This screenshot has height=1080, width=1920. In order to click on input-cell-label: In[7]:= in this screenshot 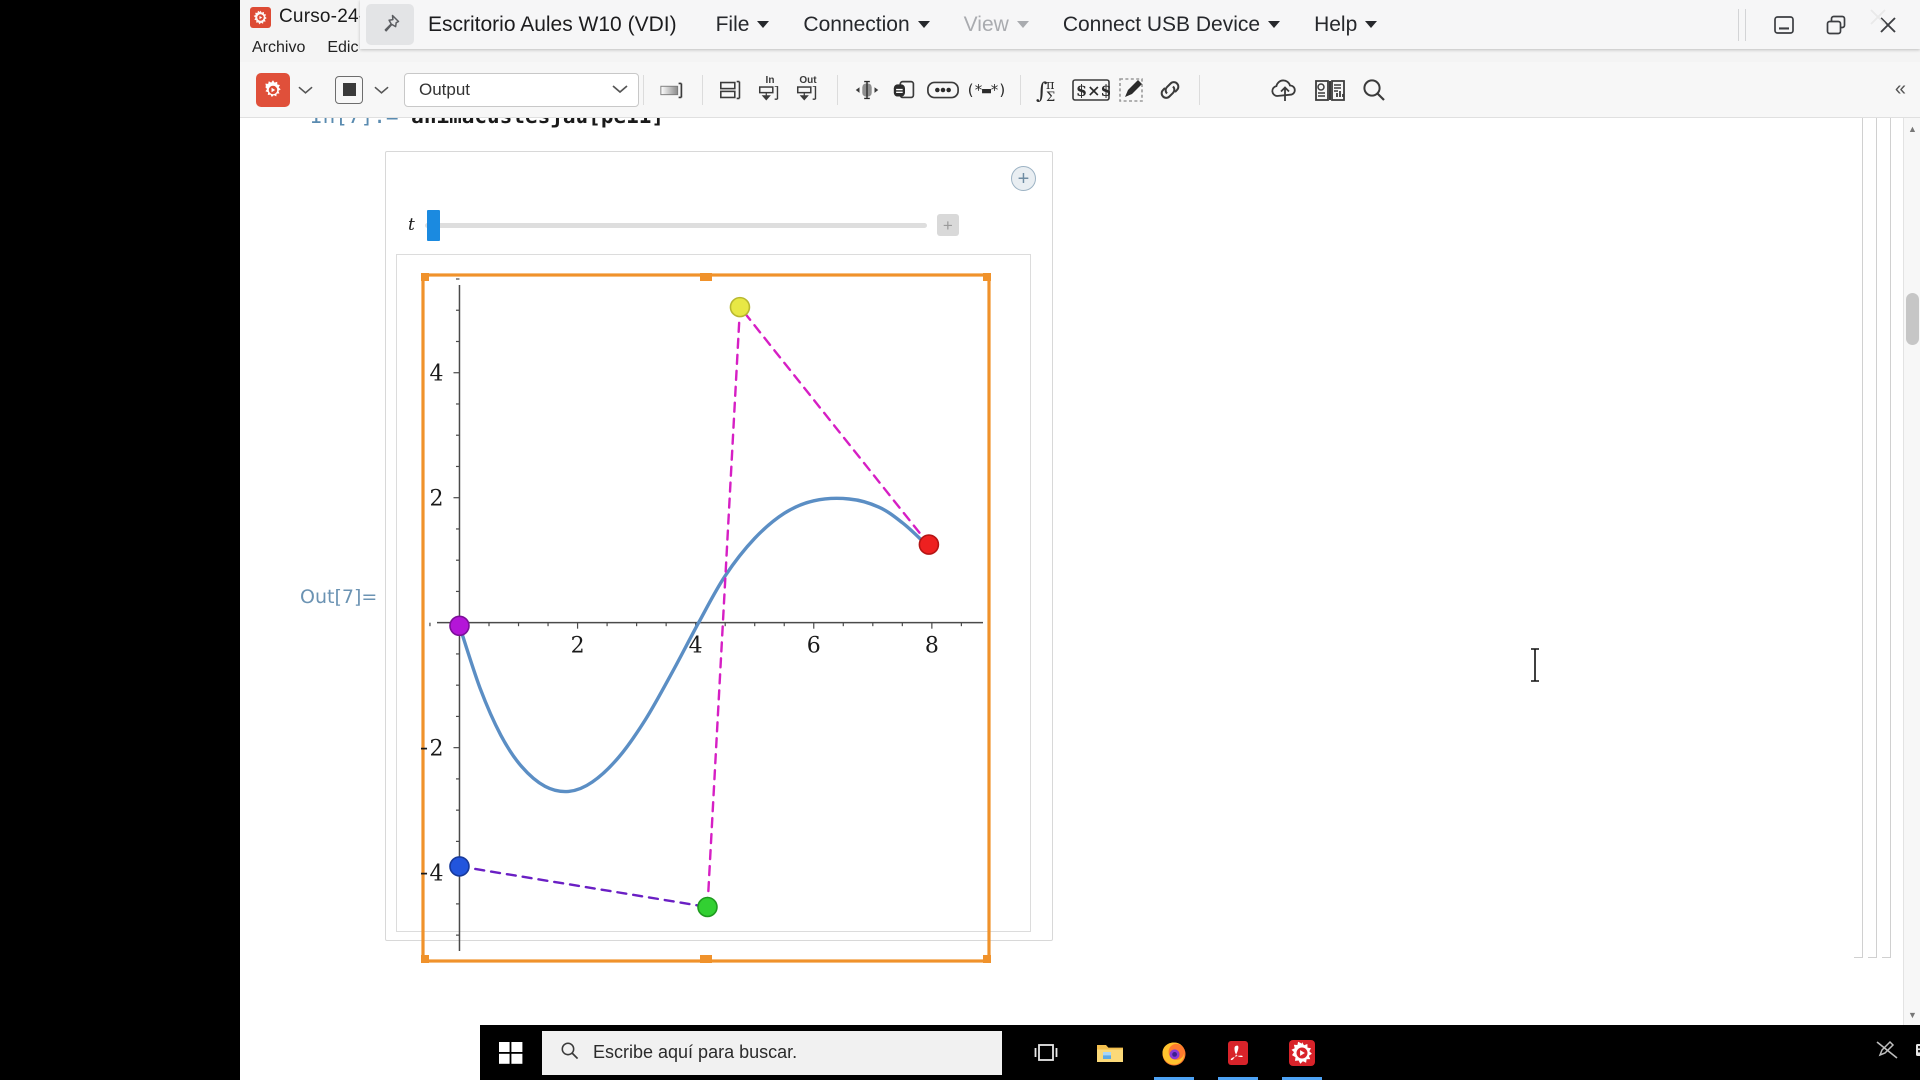, I will do `click(354, 123)`.